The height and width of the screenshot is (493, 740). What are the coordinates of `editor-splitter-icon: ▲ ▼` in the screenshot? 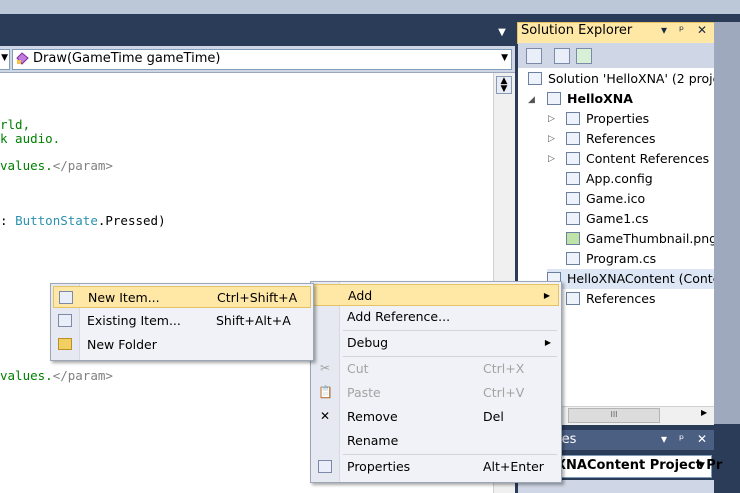 It's located at (504, 85).